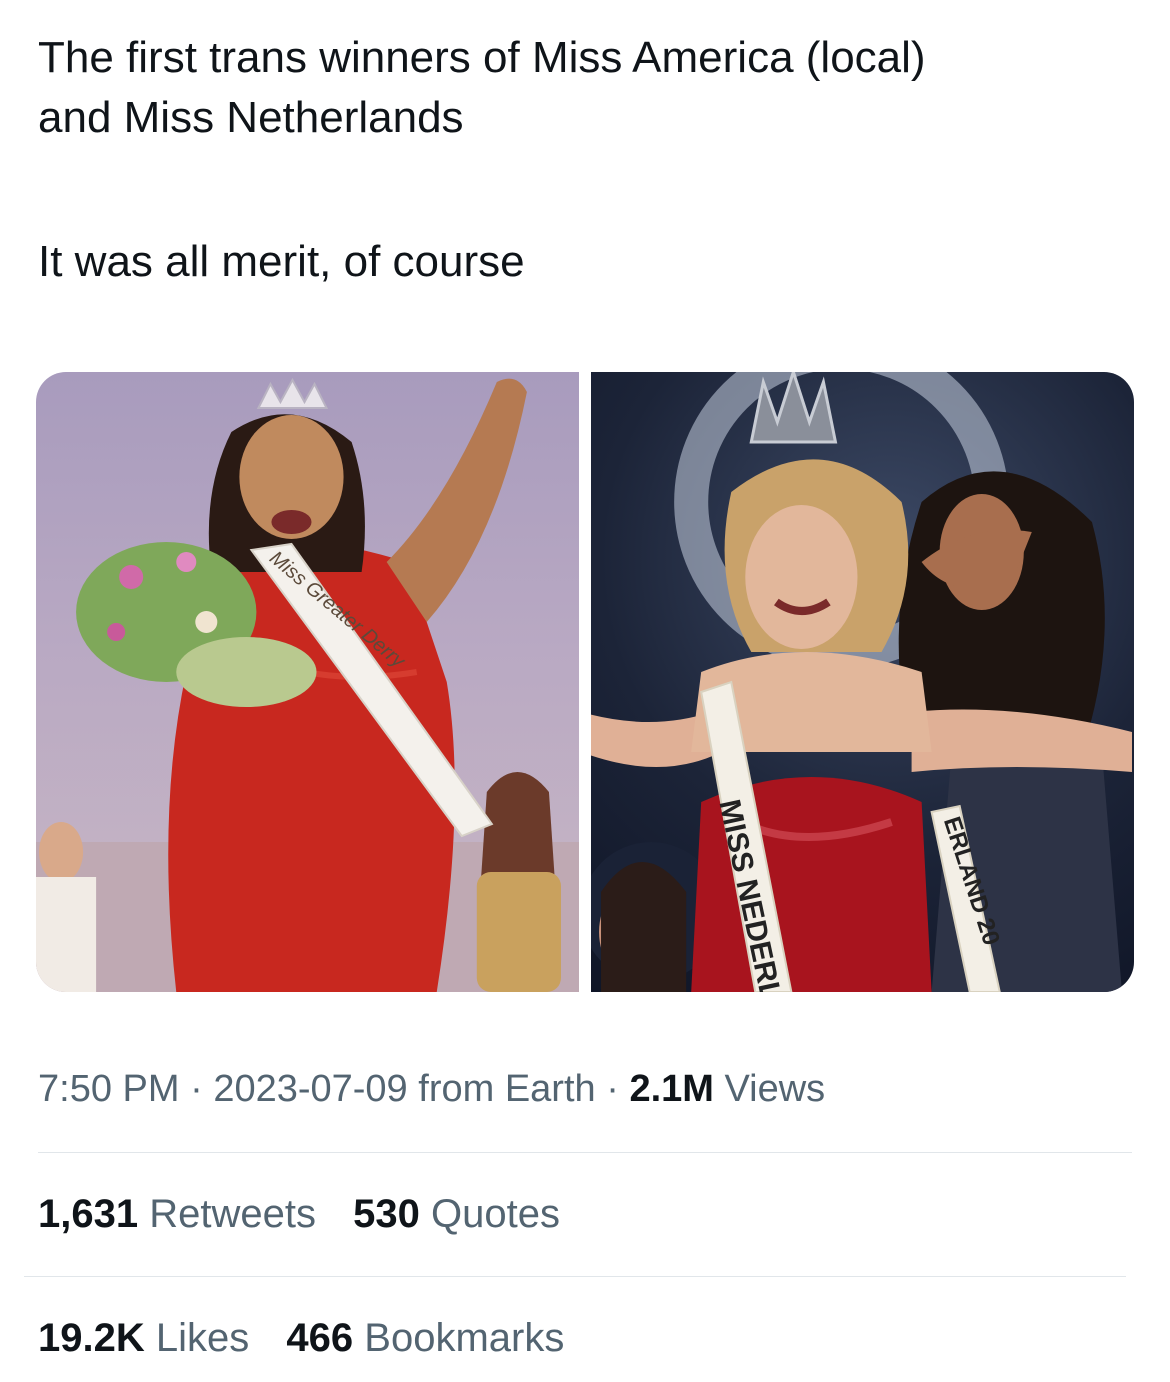  What do you see at coordinates (671, 1089) in the screenshot?
I see `views-count: 2.1M` at bounding box center [671, 1089].